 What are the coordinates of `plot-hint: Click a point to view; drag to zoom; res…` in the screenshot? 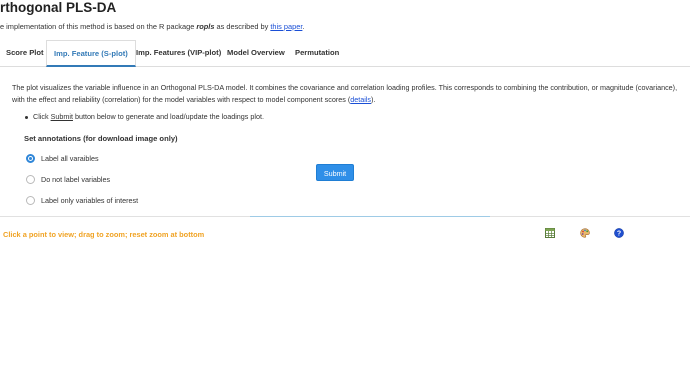 It's located at (104, 234).